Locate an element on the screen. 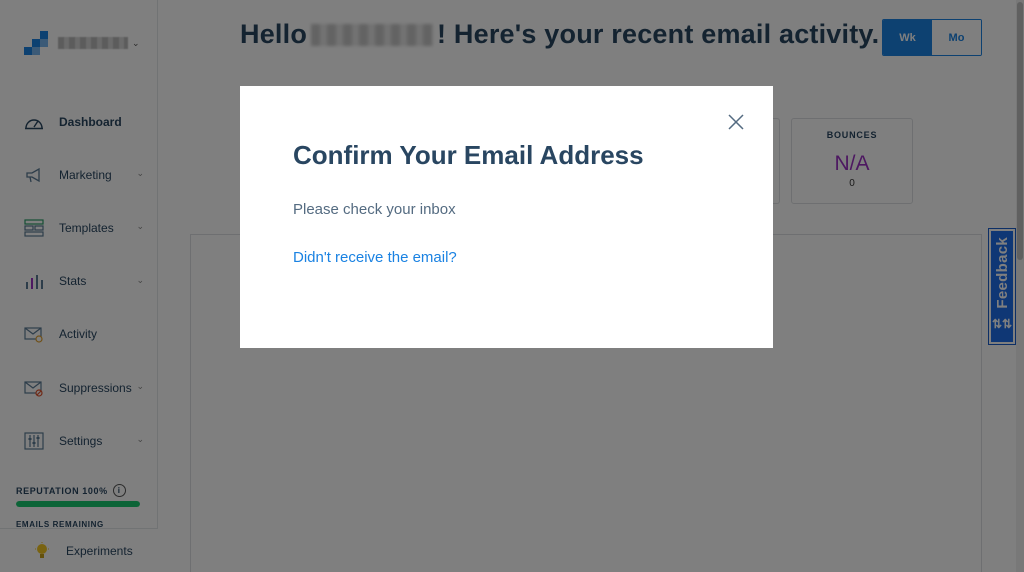  close-icon is located at coordinates (736, 122).